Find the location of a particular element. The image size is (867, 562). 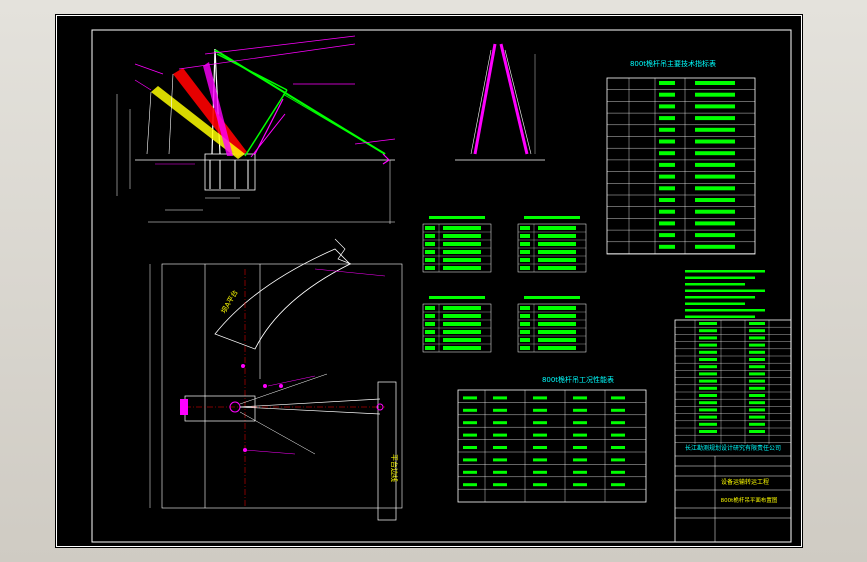

work-condition-table: 800t桅杆吊工况性能表 is located at coordinates (552, 439).